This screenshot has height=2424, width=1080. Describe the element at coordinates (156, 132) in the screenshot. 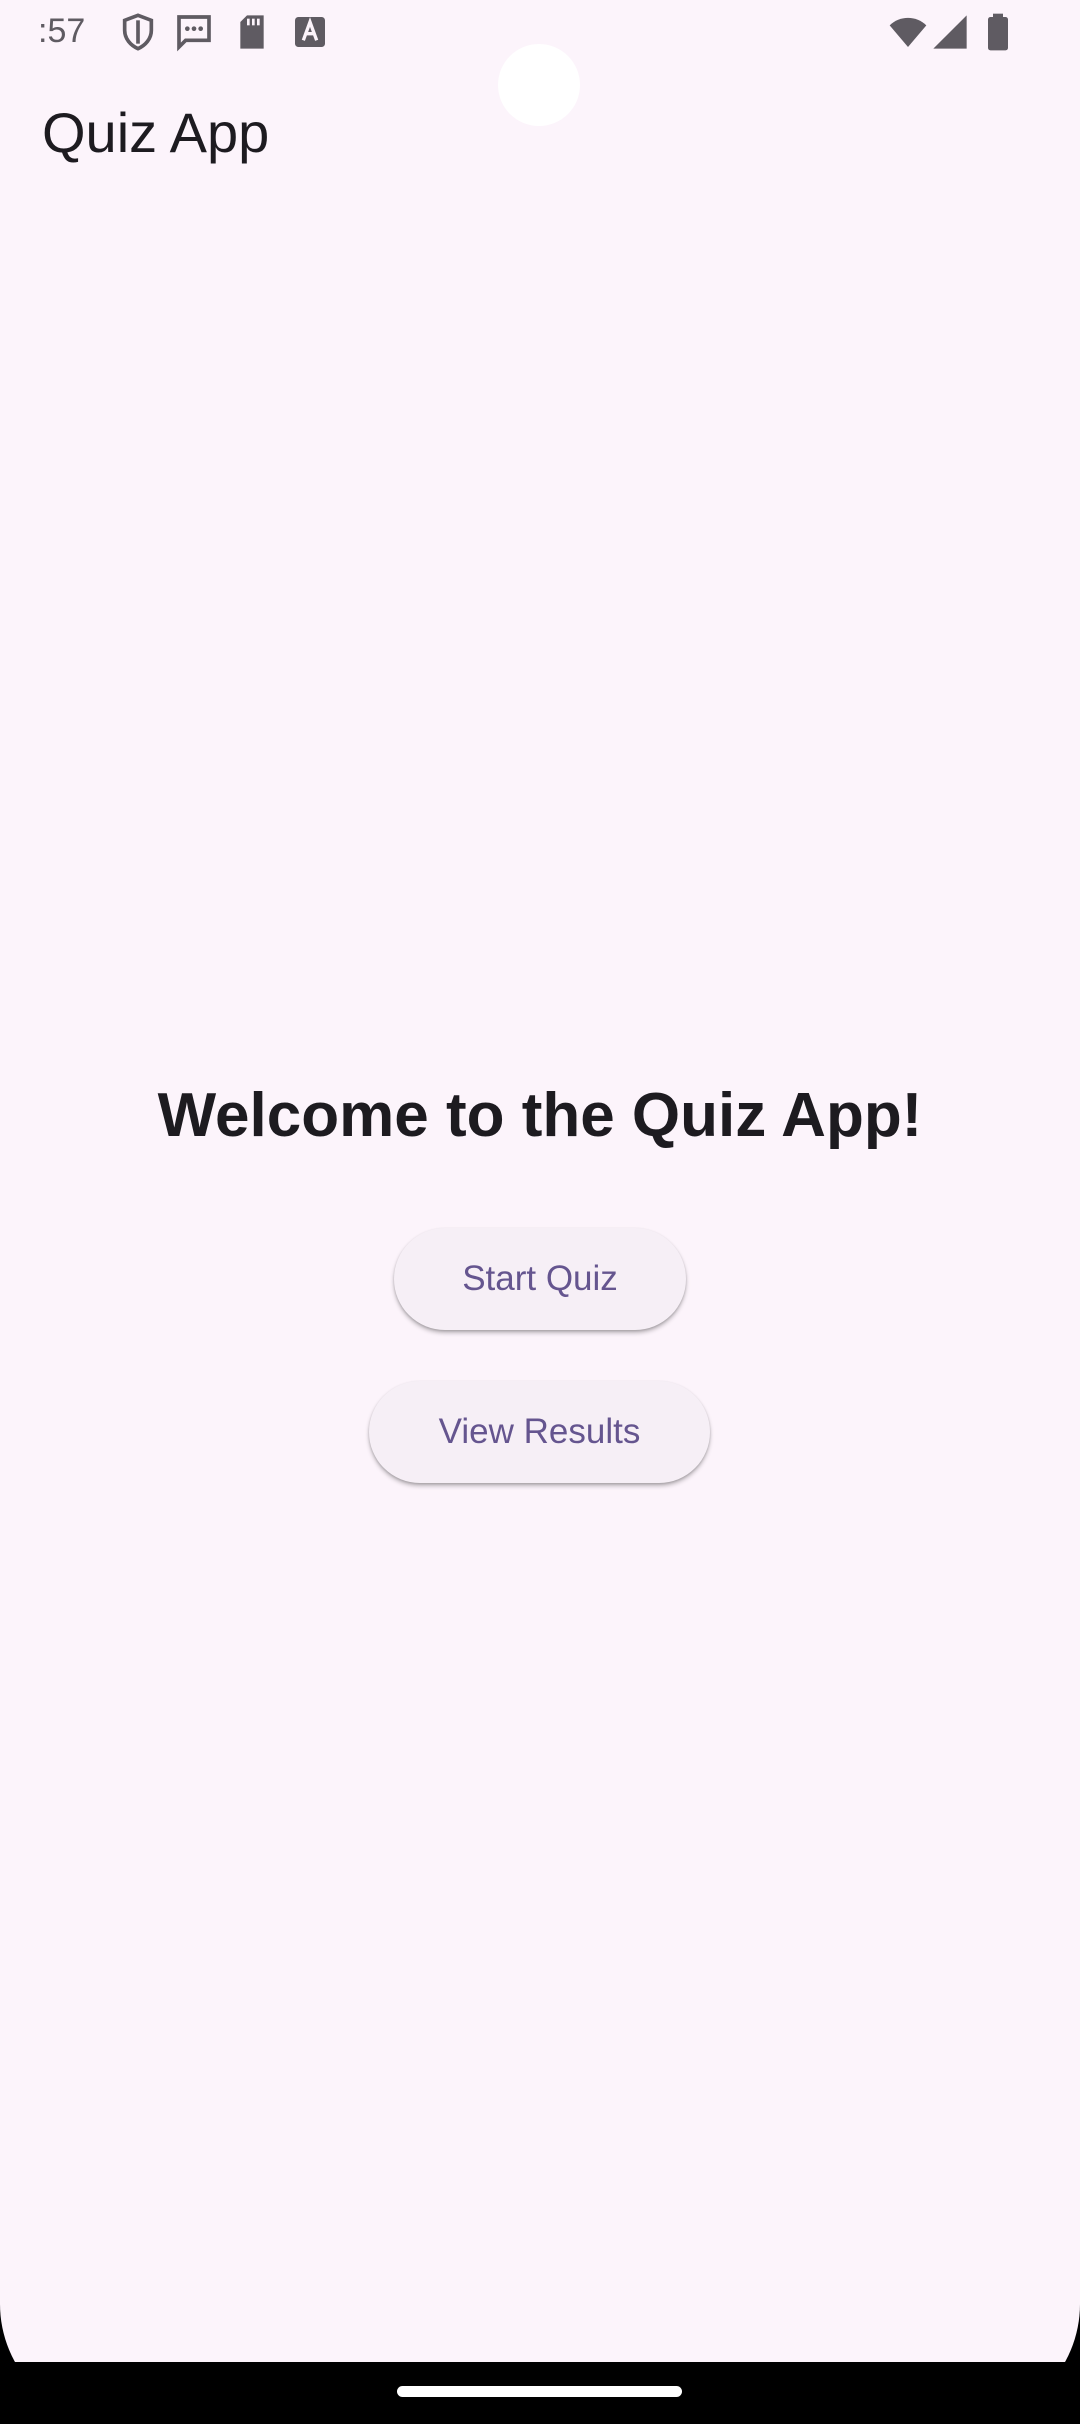

I see `app-bar-title: Quiz App` at that location.